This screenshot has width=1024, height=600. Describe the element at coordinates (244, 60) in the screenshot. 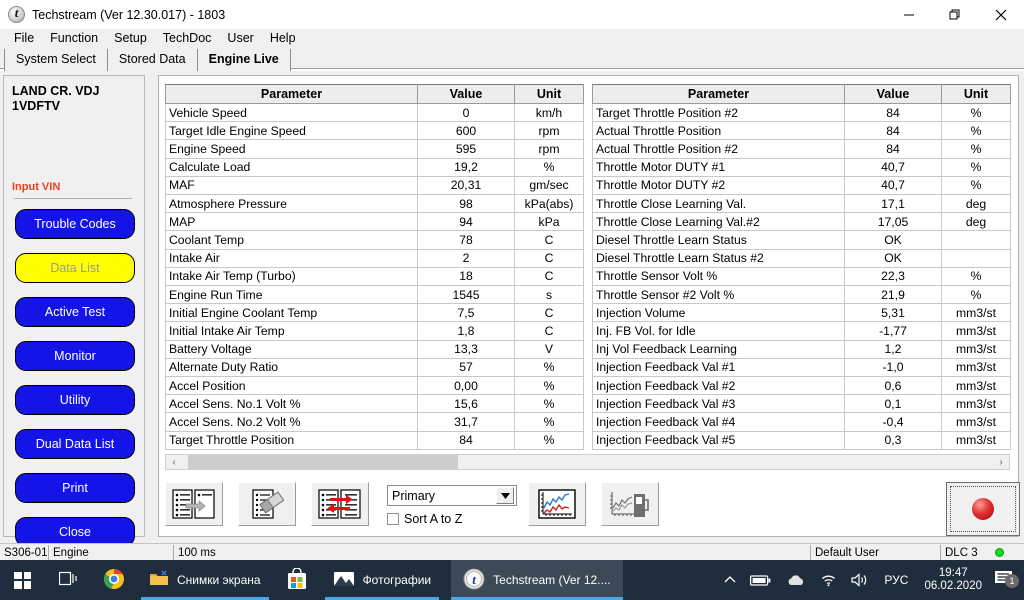

I see `tab-engine-live: Engine Live` at that location.